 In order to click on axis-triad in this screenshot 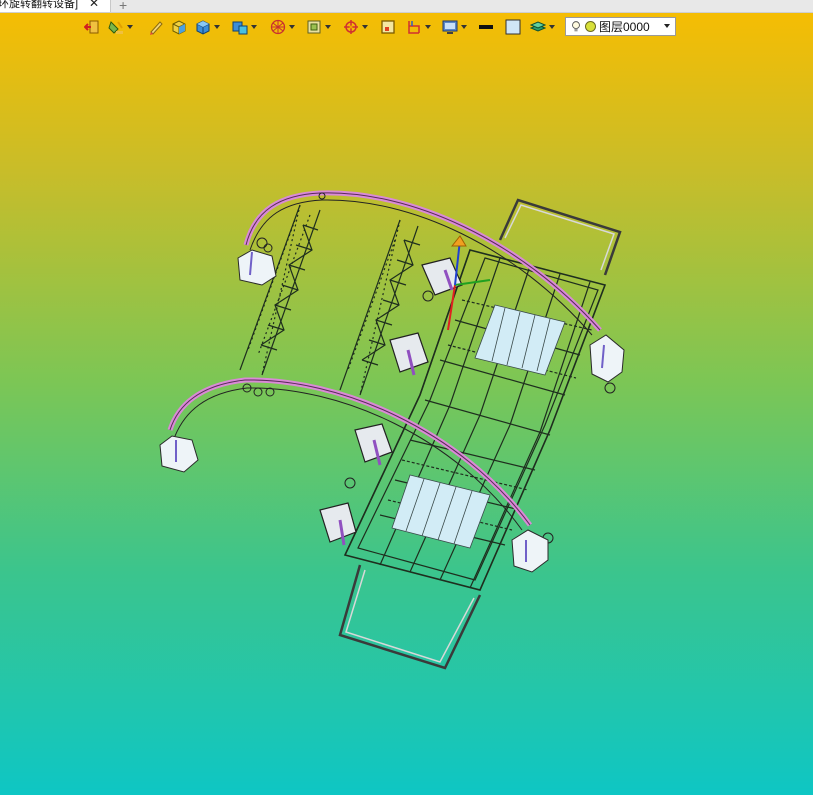, I will do `click(469, 283)`.